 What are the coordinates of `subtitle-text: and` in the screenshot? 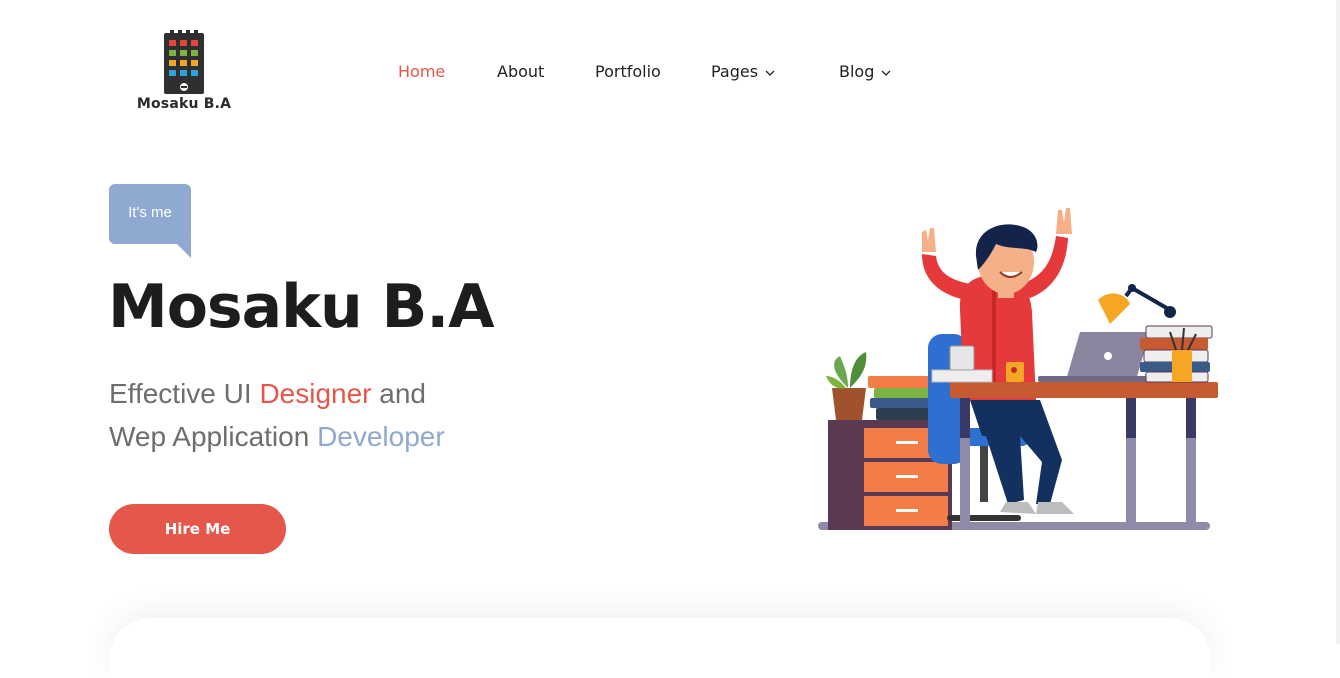 It's located at (398, 393).